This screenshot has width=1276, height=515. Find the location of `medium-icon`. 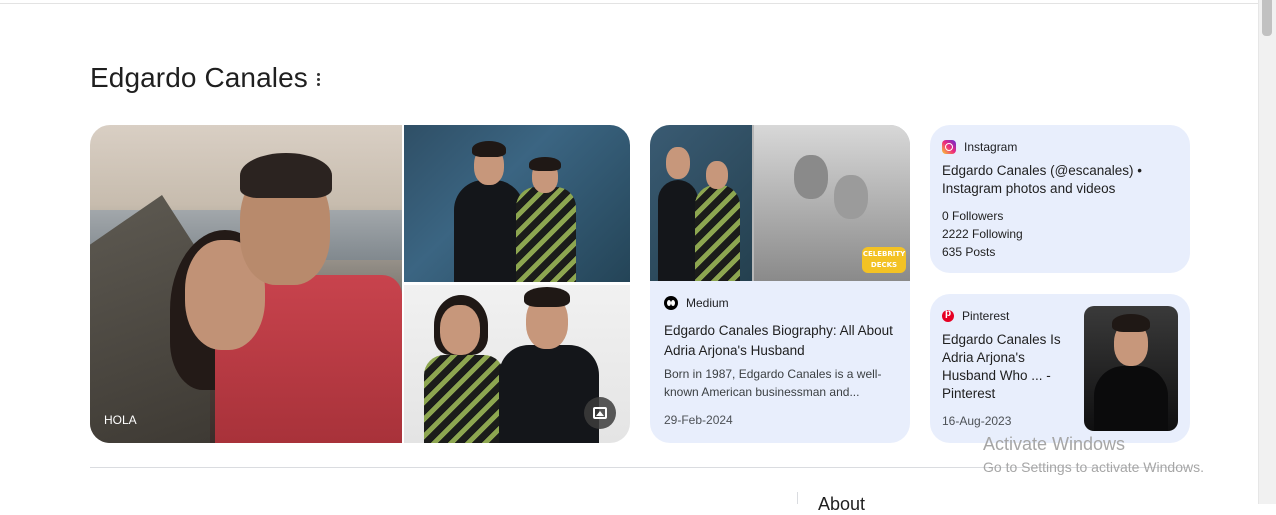

medium-icon is located at coordinates (671, 303).